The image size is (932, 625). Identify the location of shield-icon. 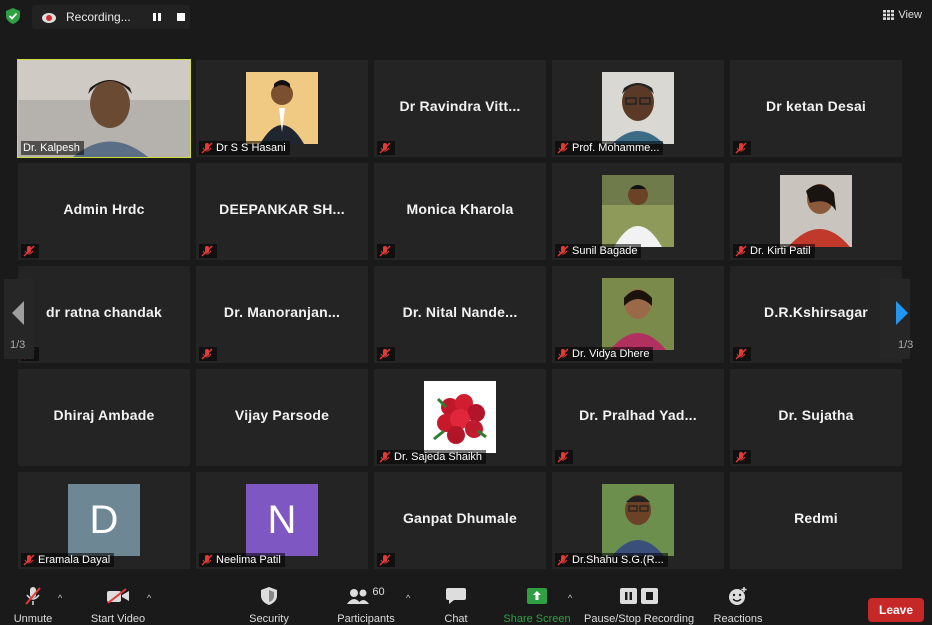
(269, 596).